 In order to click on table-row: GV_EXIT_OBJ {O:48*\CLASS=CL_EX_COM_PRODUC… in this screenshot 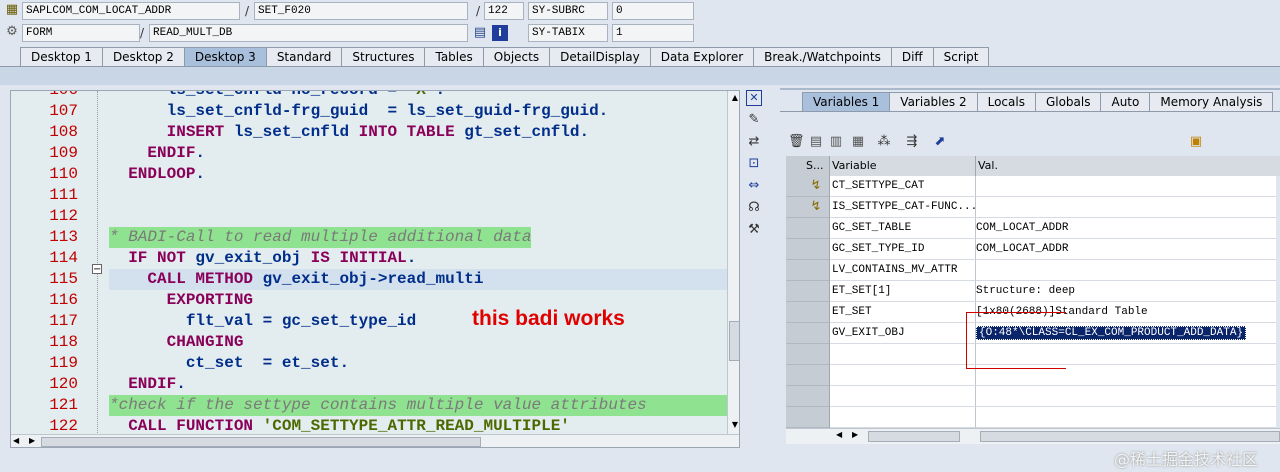, I will do `click(1031, 333)`.